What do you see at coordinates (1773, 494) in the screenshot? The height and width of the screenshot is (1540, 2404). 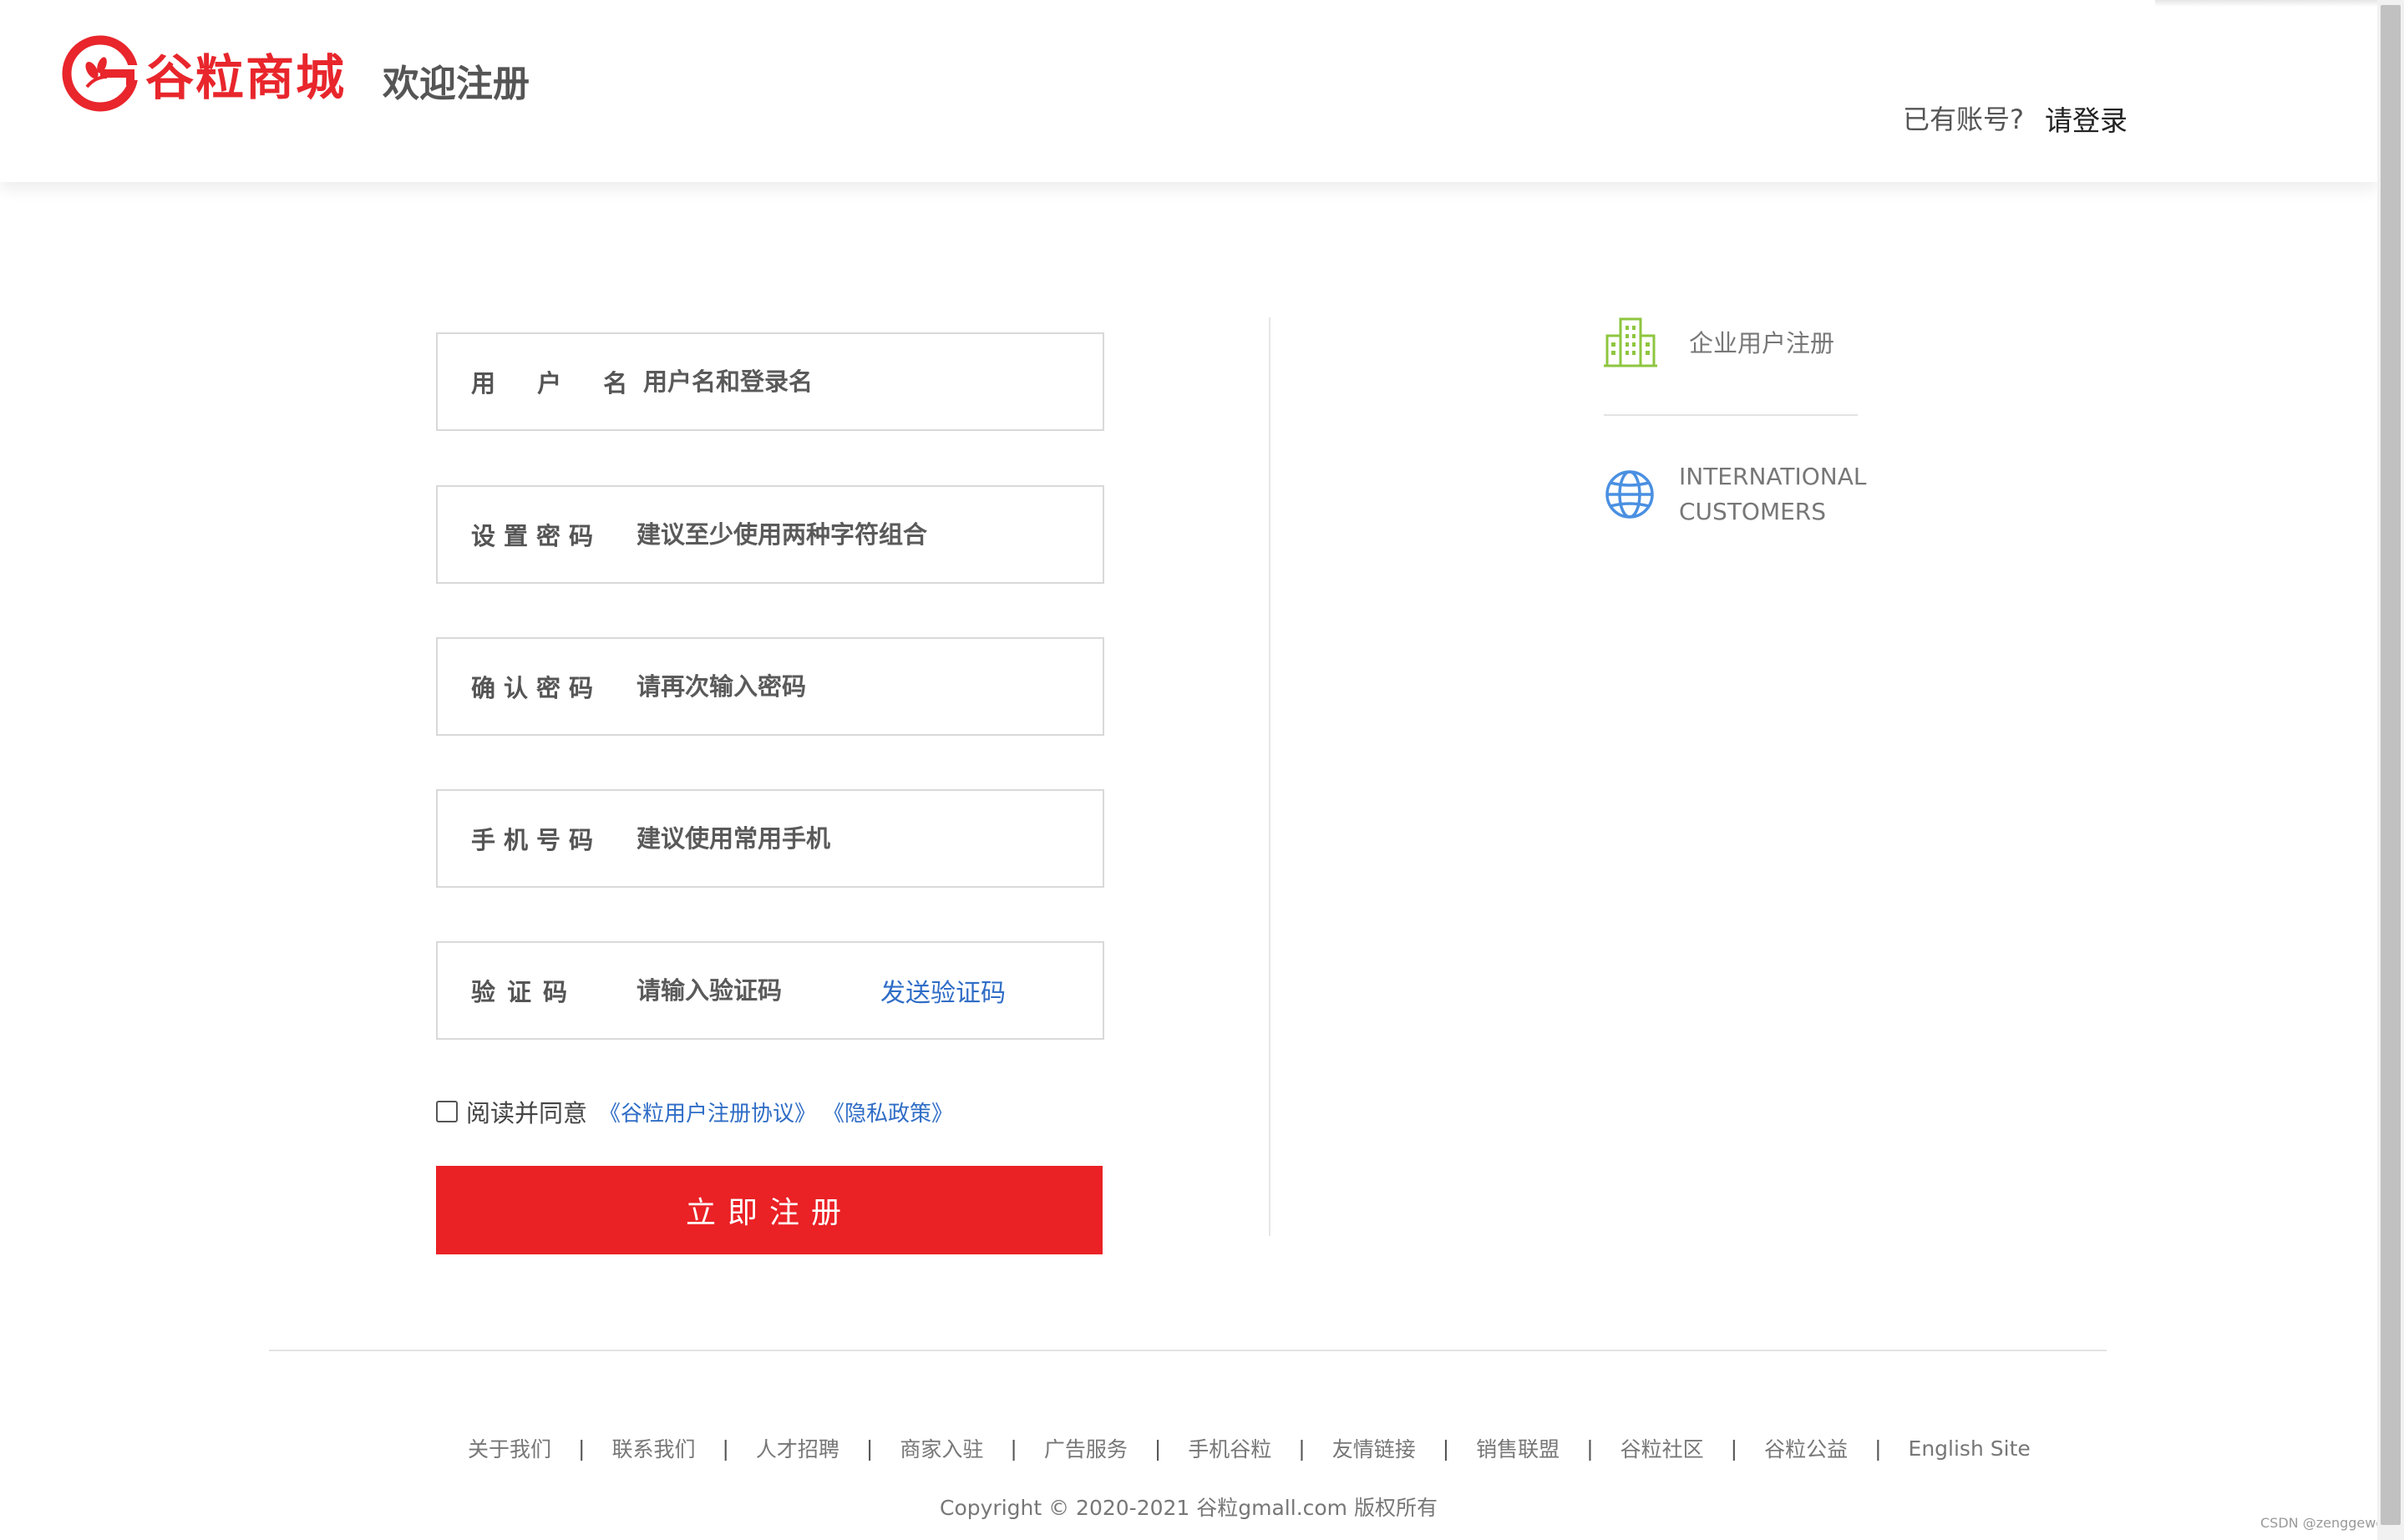 I see `international-customers-label: INTERNATIONAL CUSTOMERS` at bounding box center [1773, 494].